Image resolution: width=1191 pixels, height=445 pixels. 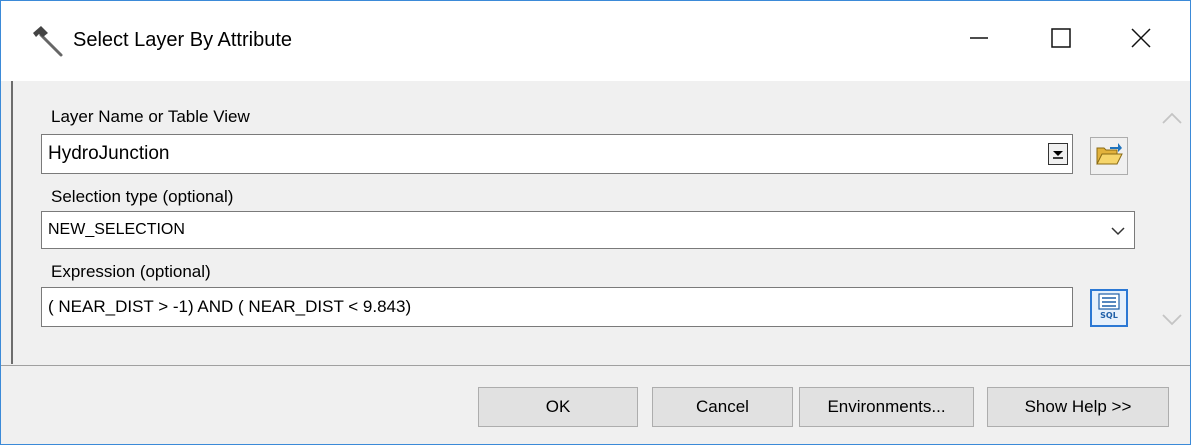 I want to click on maximize-icon, so click(x=1061, y=40).